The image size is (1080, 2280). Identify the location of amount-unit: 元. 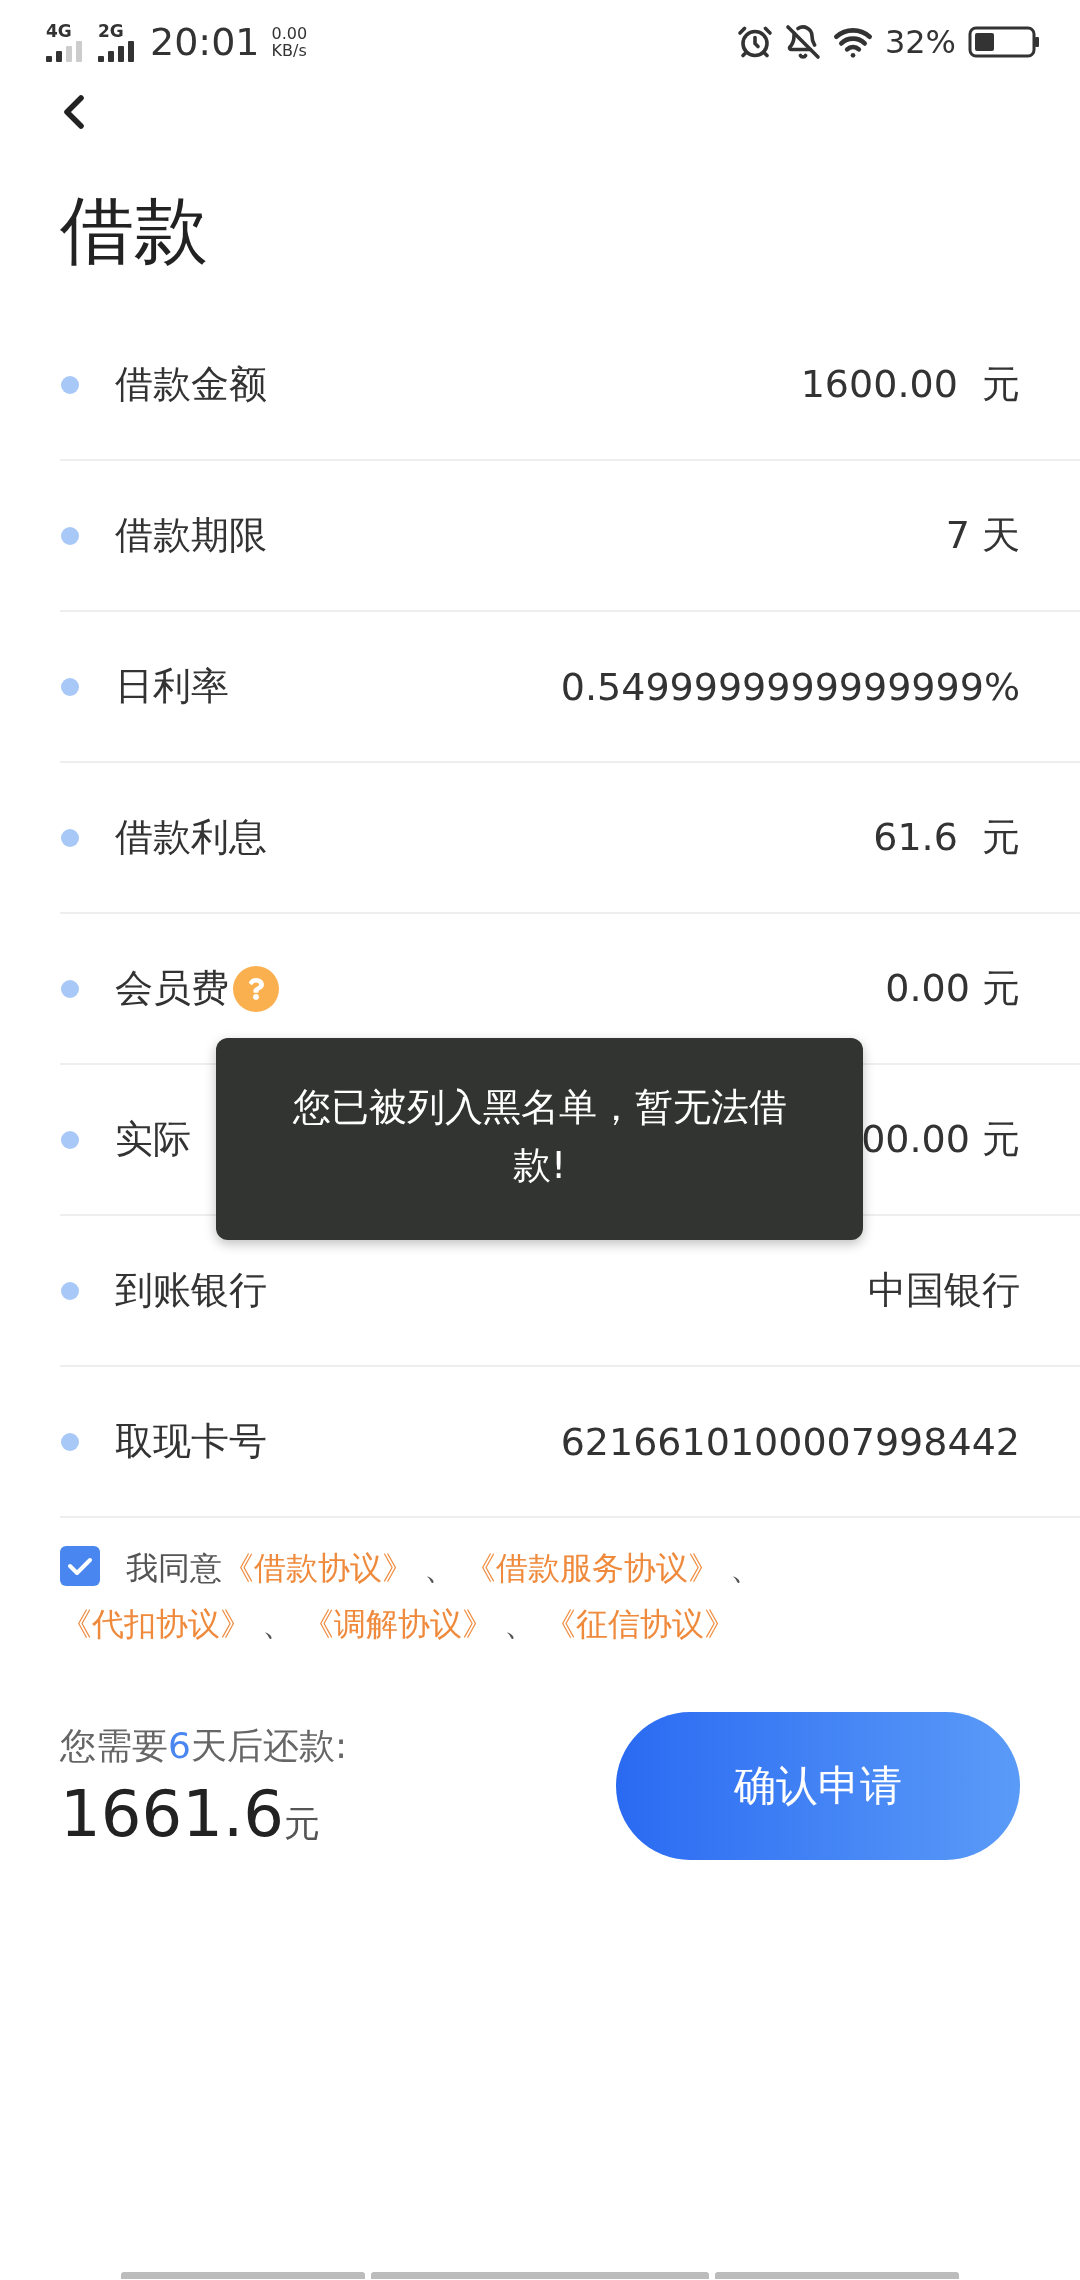
(301, 1823).